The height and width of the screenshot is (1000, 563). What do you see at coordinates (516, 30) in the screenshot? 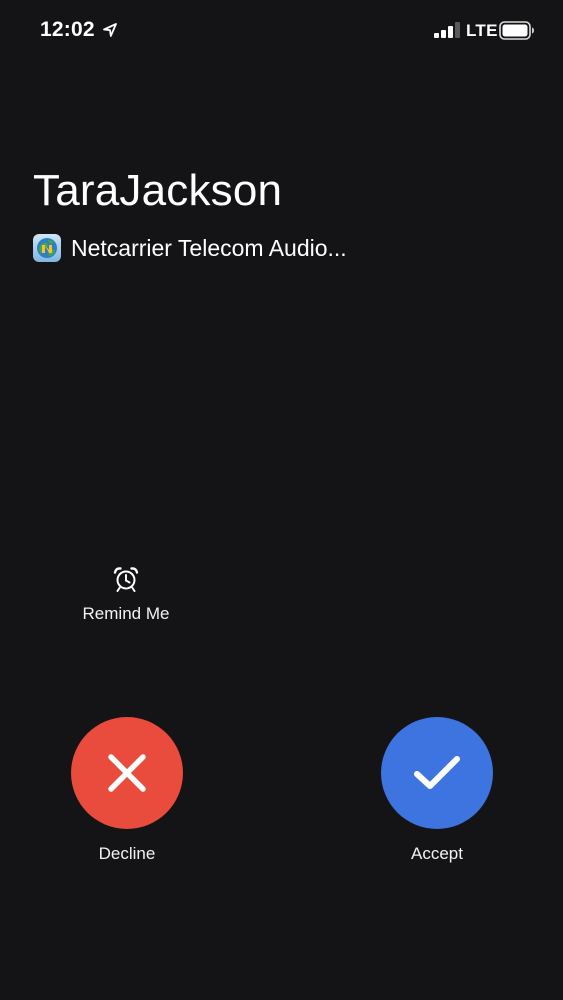
I see `battery-icon` at bounding box center [516, 30].